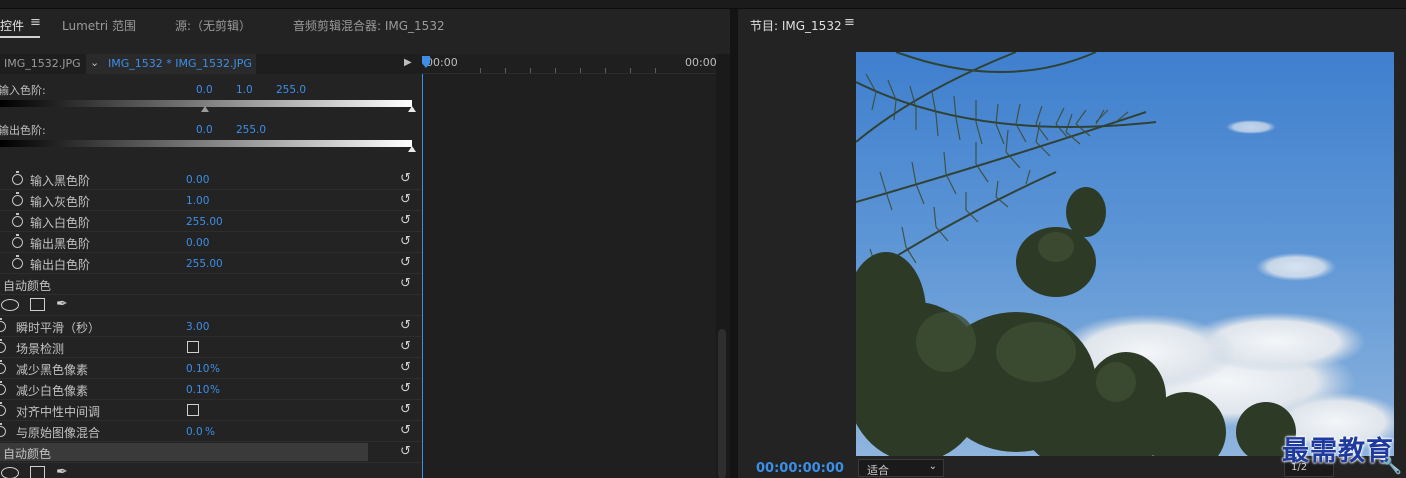 The image size is (1406, 478). What do you see at coordinates (244, 90) in the screenshot?
I see `input-level-gray: 1.0` at bounding box center [244, 90].